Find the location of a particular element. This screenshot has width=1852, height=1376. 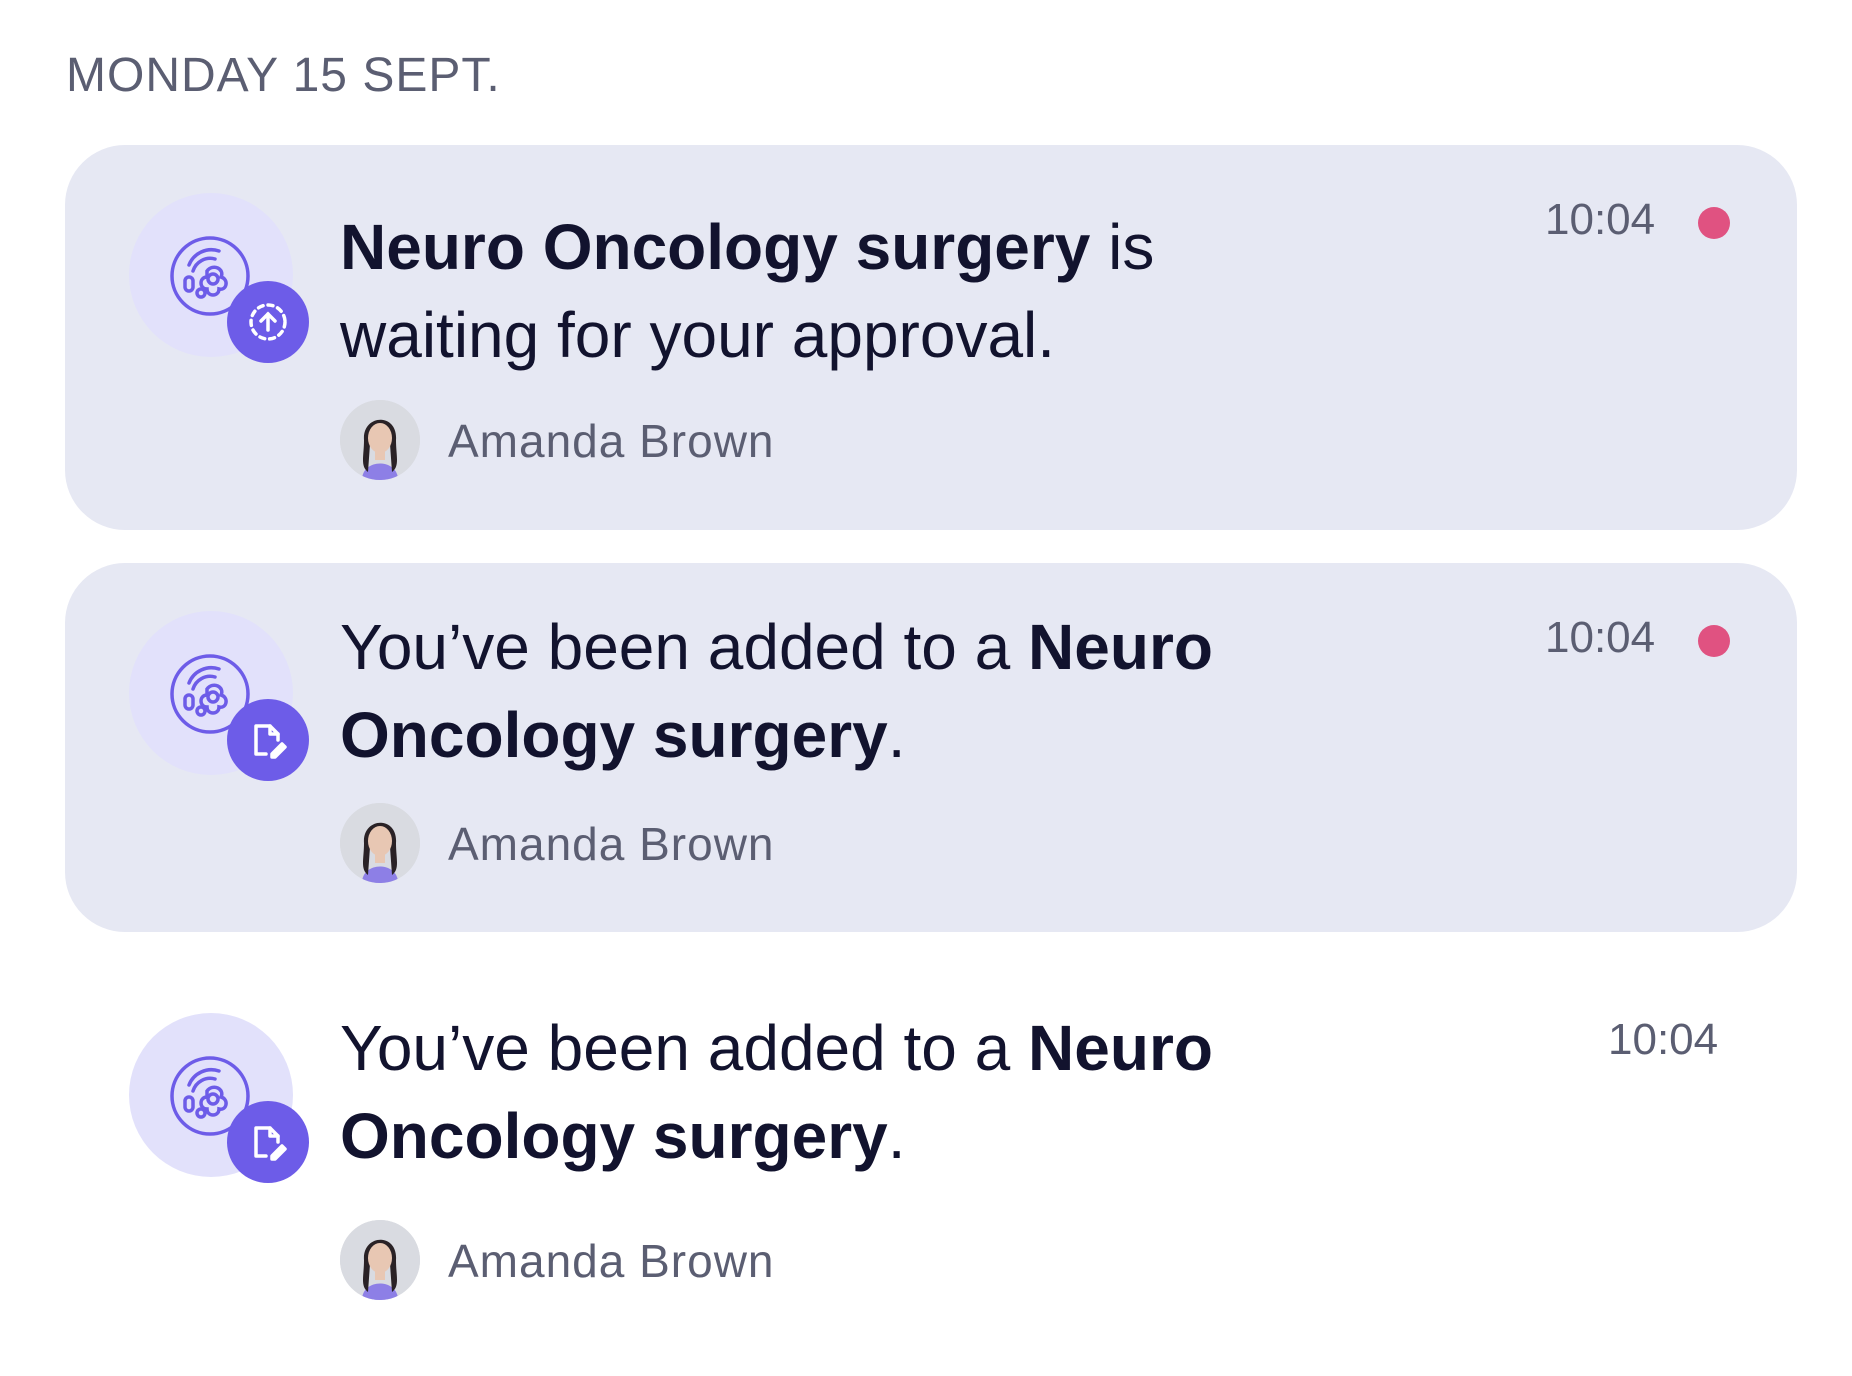

date-heading: MONDAY 15 SEPT. is located at coordinates (283, 75).